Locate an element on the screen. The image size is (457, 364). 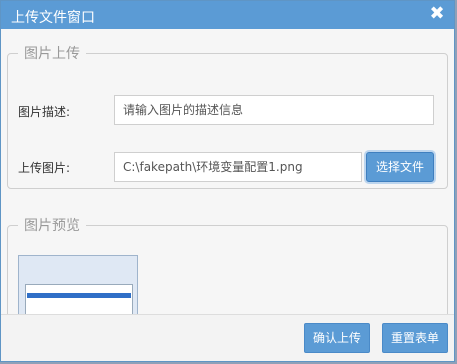
preview-legend: 图片预览 is located at coordinates (52, 226).